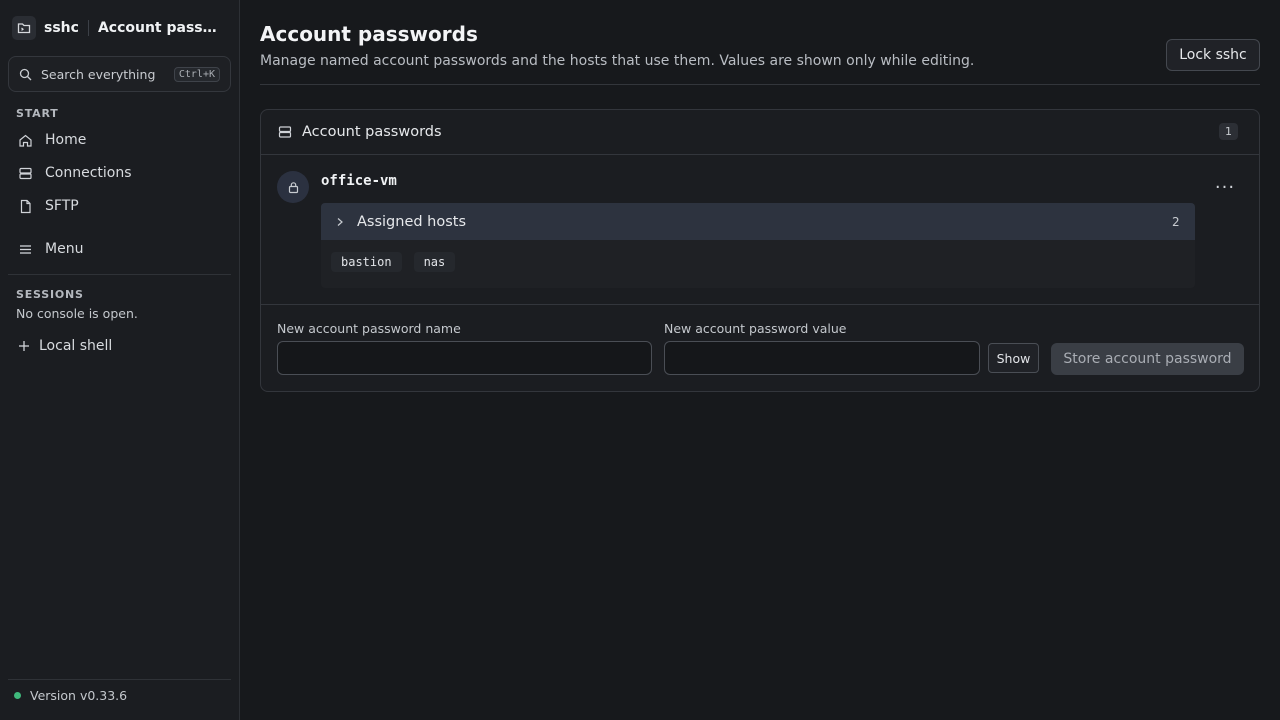 This screenshot has height=720, width=1280. What do you see at coordinates (25, 74) in the screenshot?
I see `search-icon` at bounding box center [25, 74].